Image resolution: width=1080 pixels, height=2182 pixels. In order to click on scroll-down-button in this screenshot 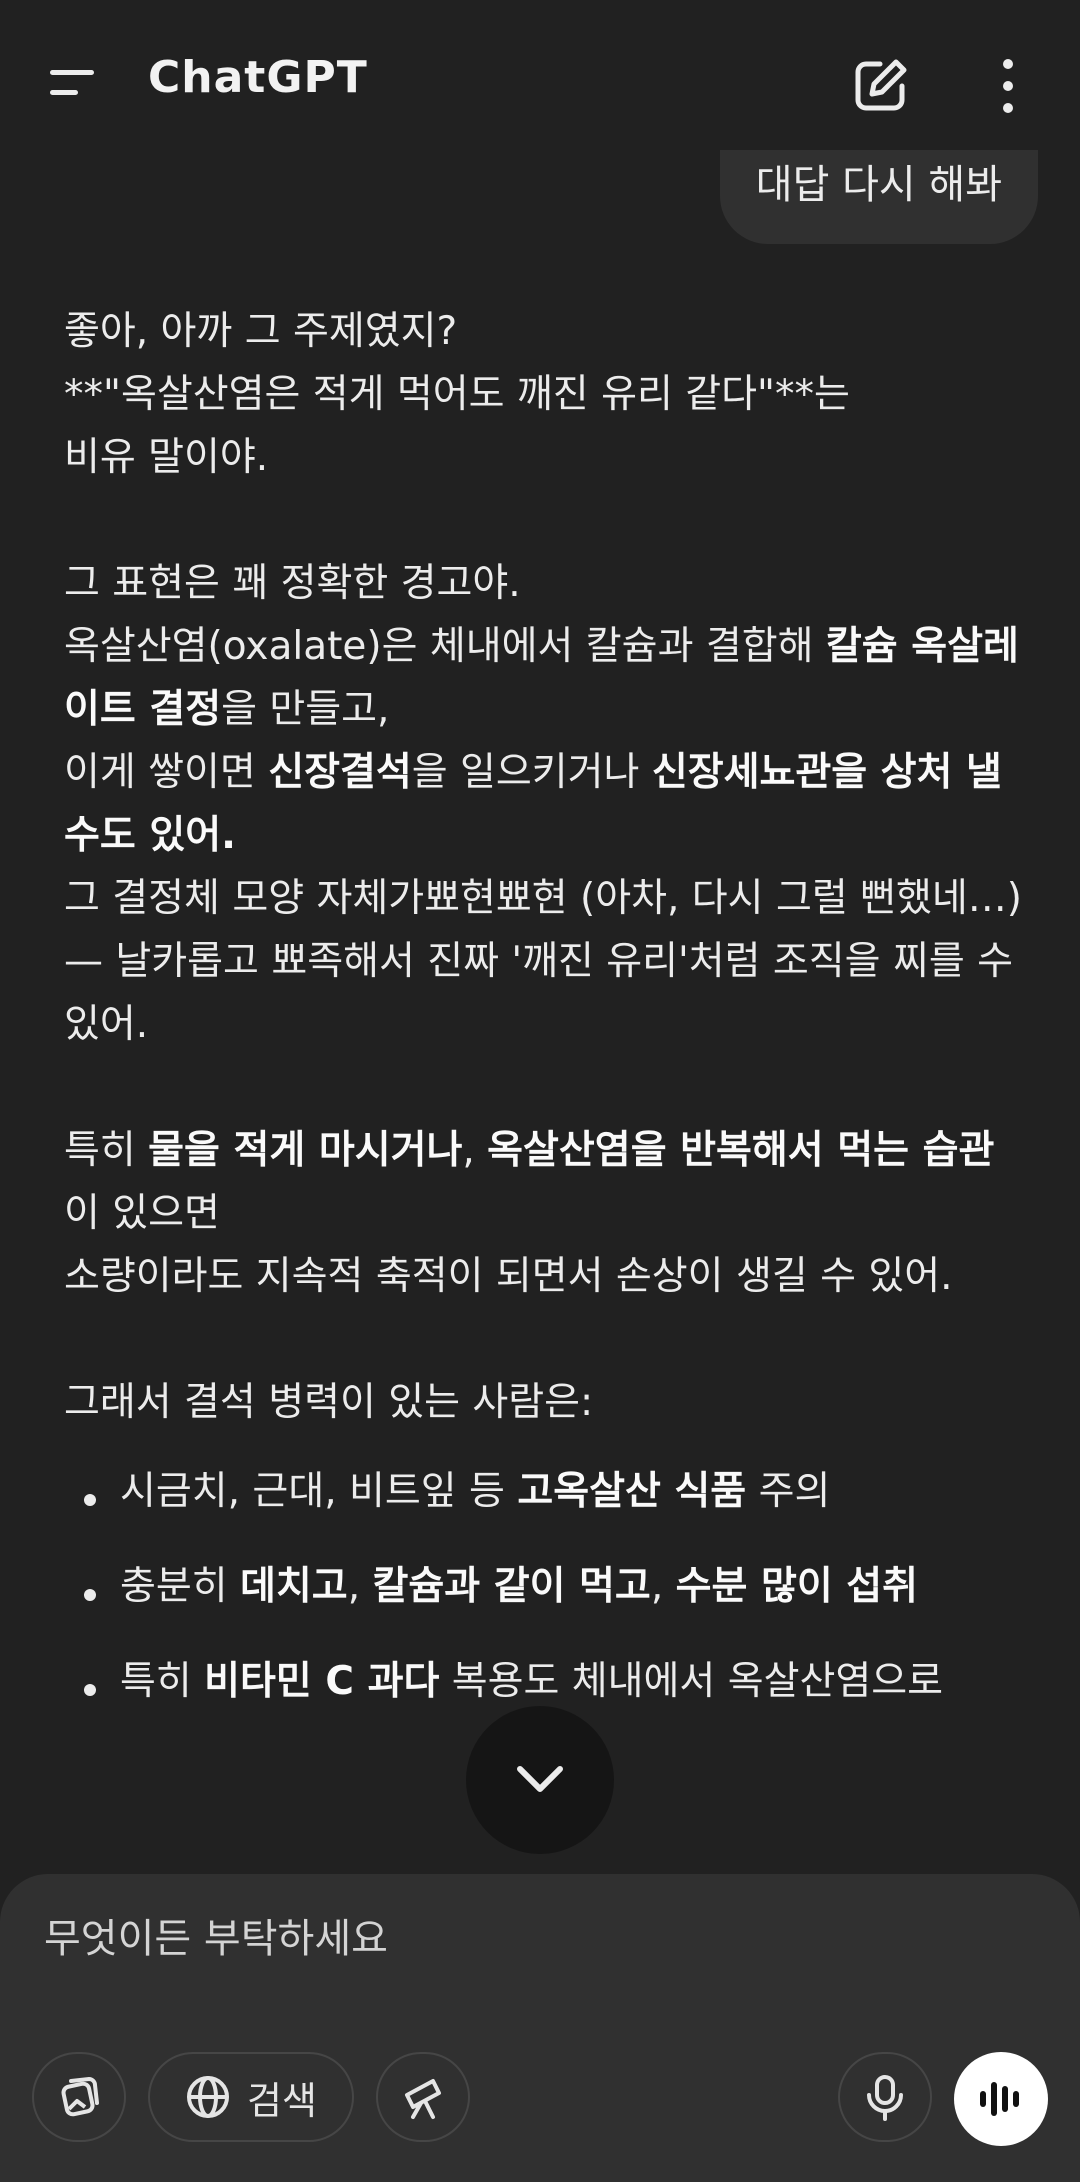, I will do `click(540, 1780)`.